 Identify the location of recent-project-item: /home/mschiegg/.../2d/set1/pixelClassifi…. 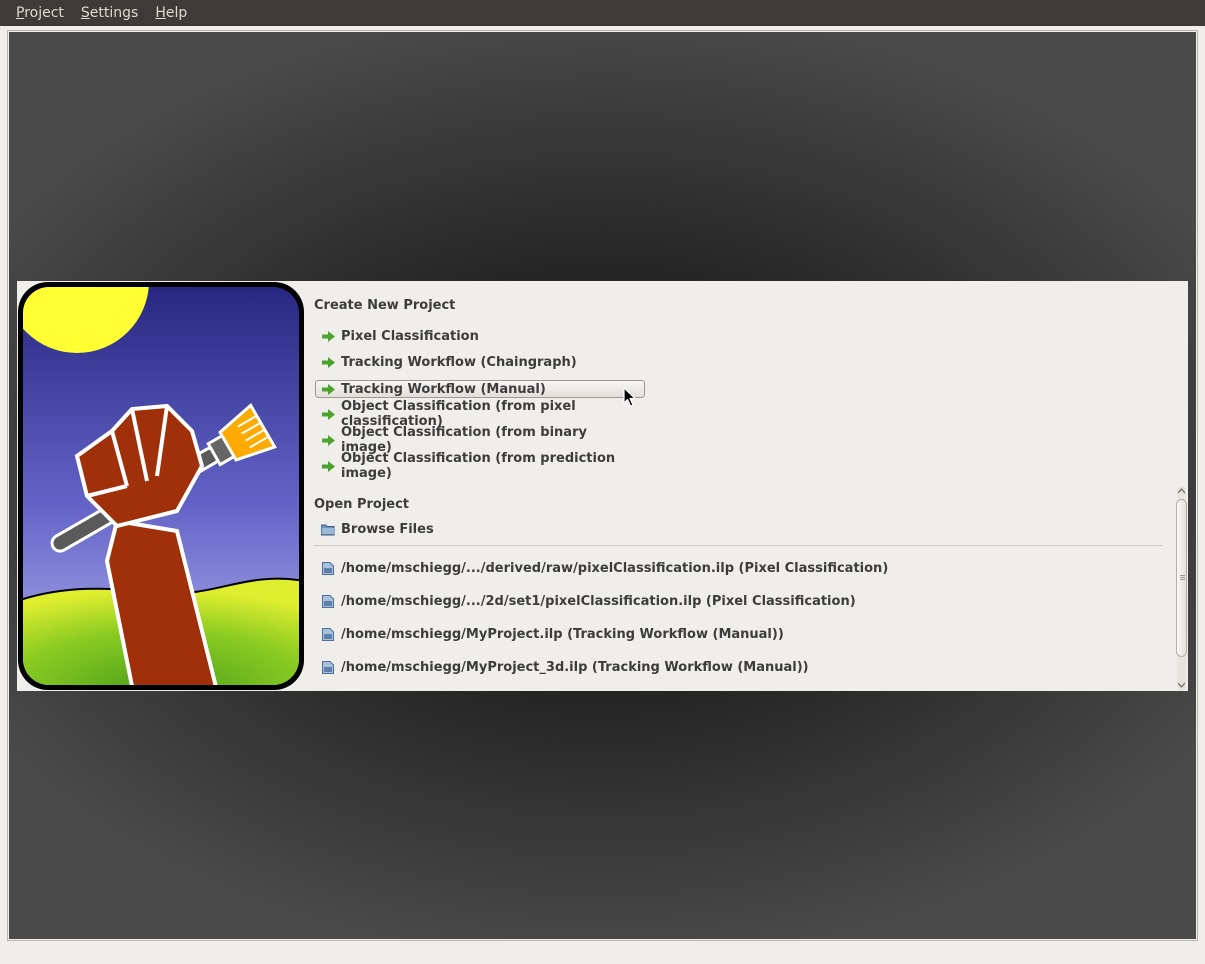
(585, 601).